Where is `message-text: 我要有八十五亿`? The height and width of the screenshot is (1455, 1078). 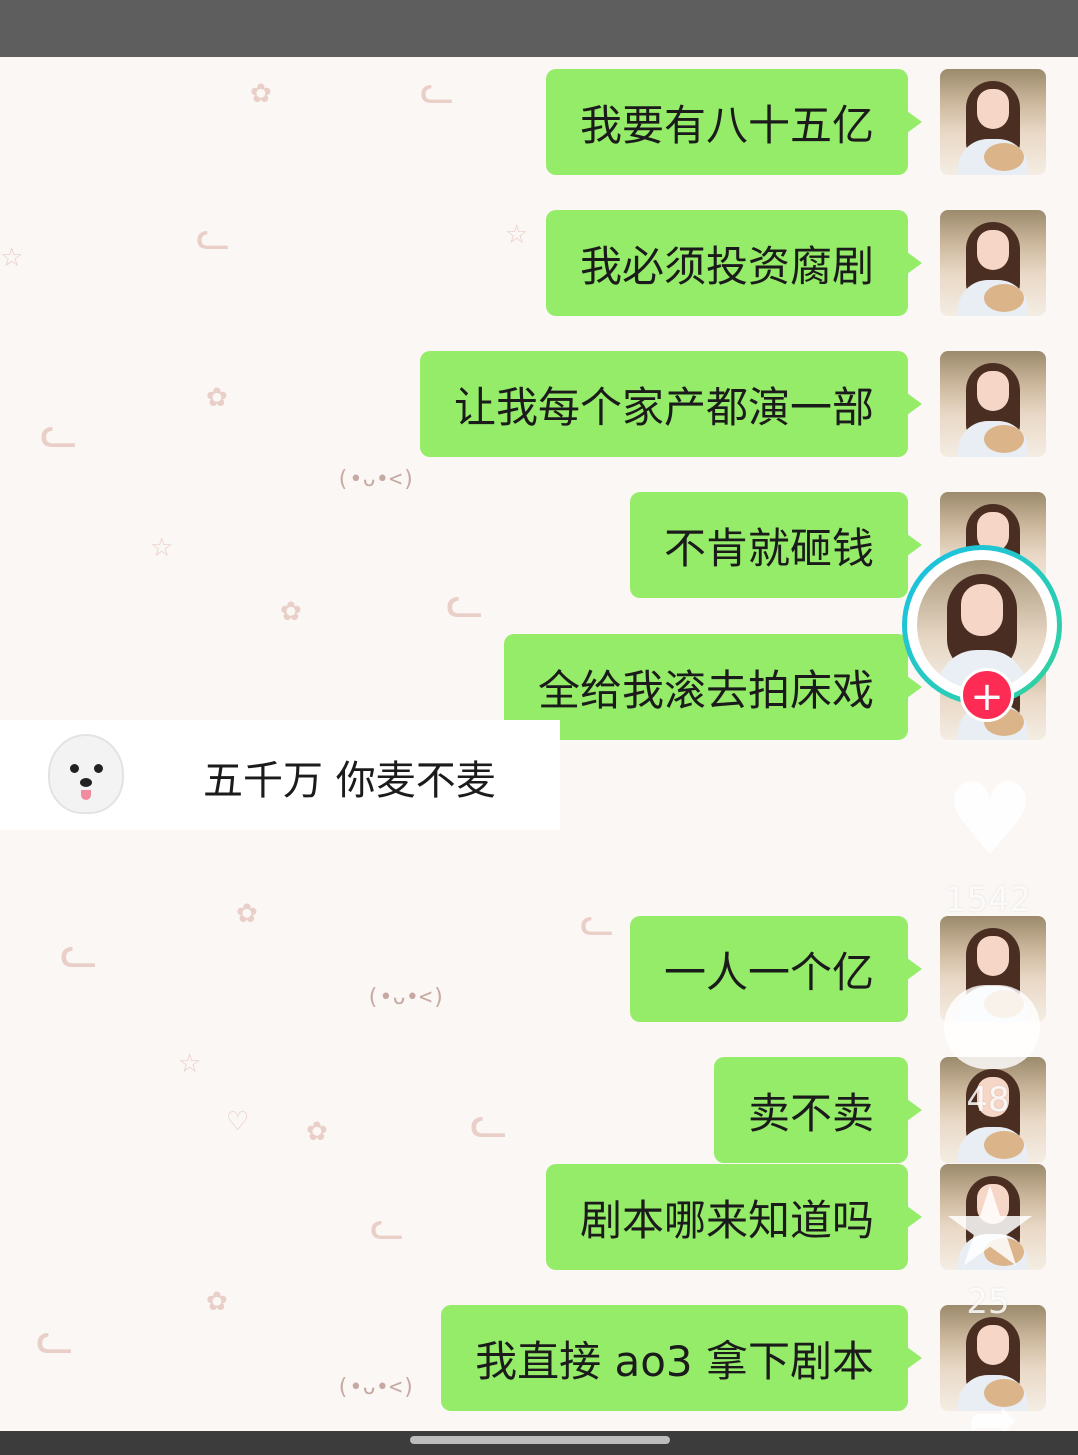
message-text: 我要有八十五亿 is located at coordinates (726, 125).